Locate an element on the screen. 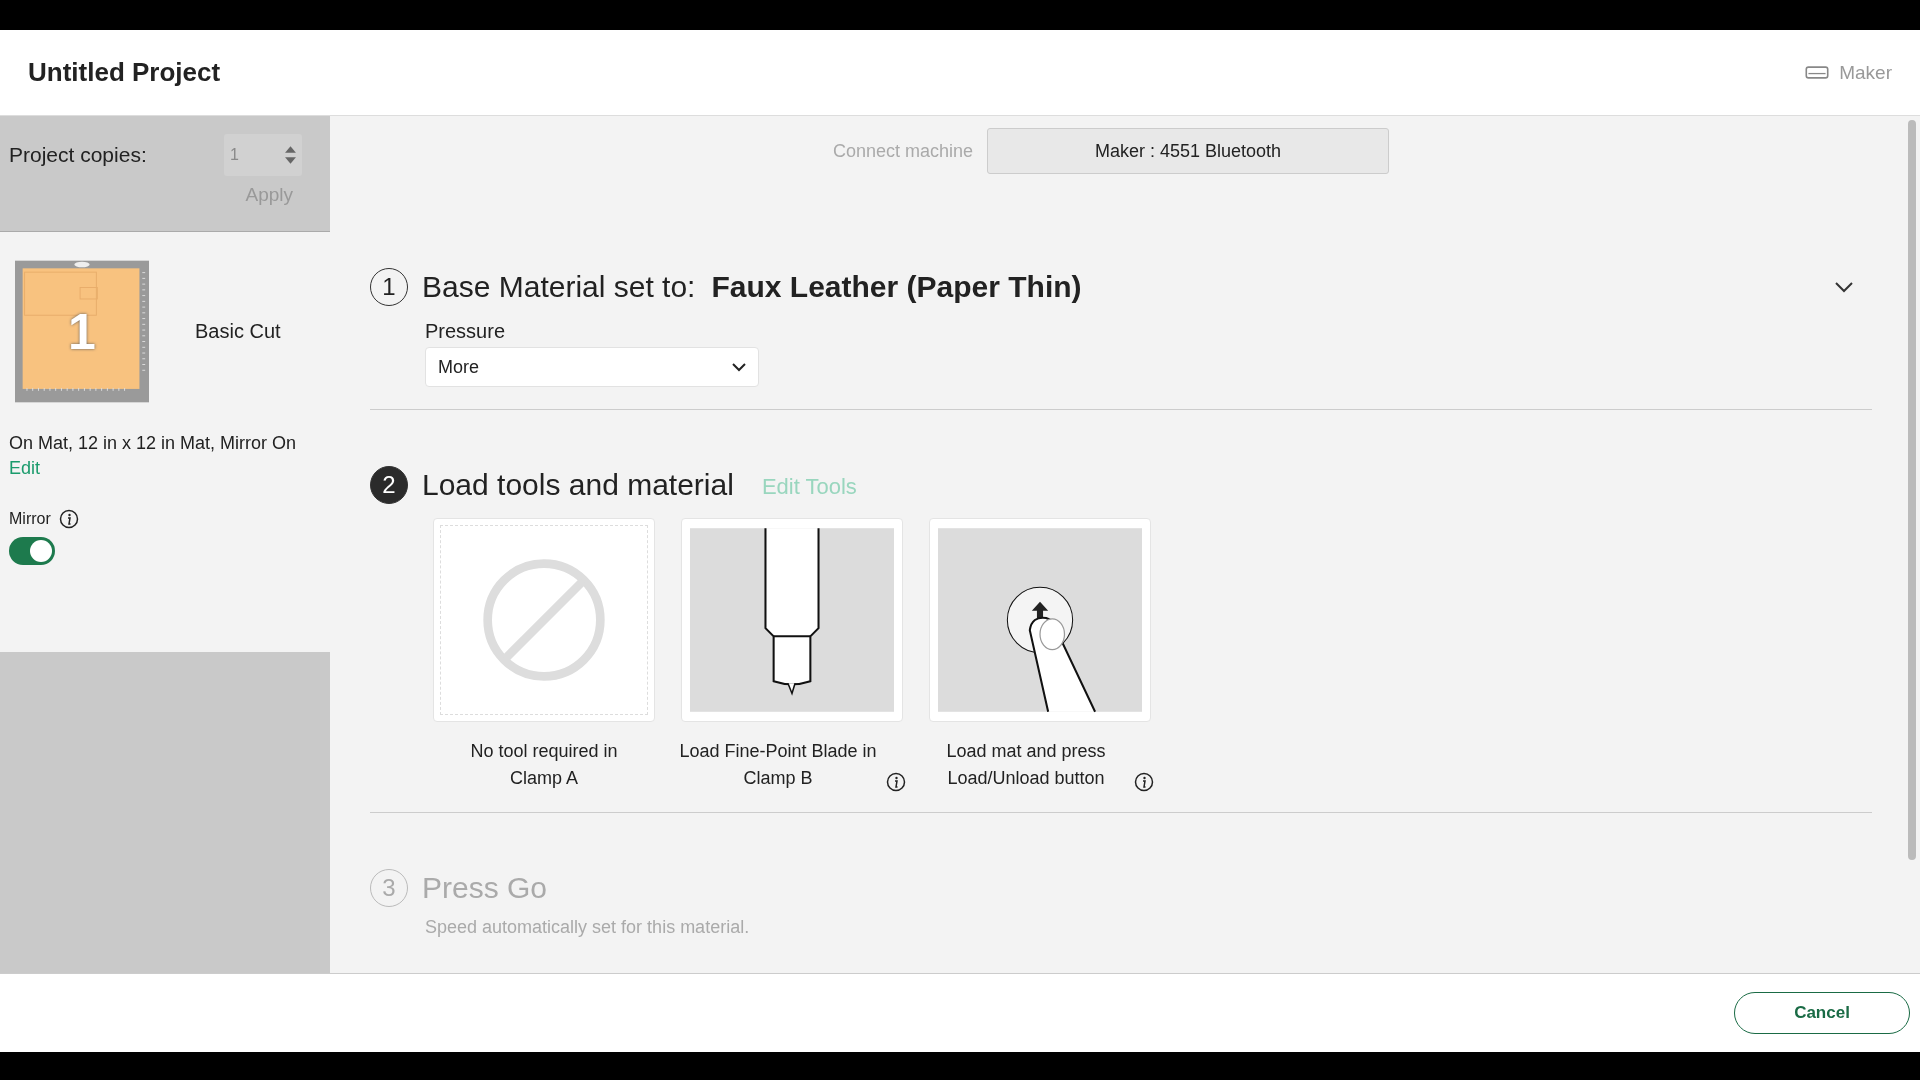  machine-label: Maker is located at coordinates (1848, 72).